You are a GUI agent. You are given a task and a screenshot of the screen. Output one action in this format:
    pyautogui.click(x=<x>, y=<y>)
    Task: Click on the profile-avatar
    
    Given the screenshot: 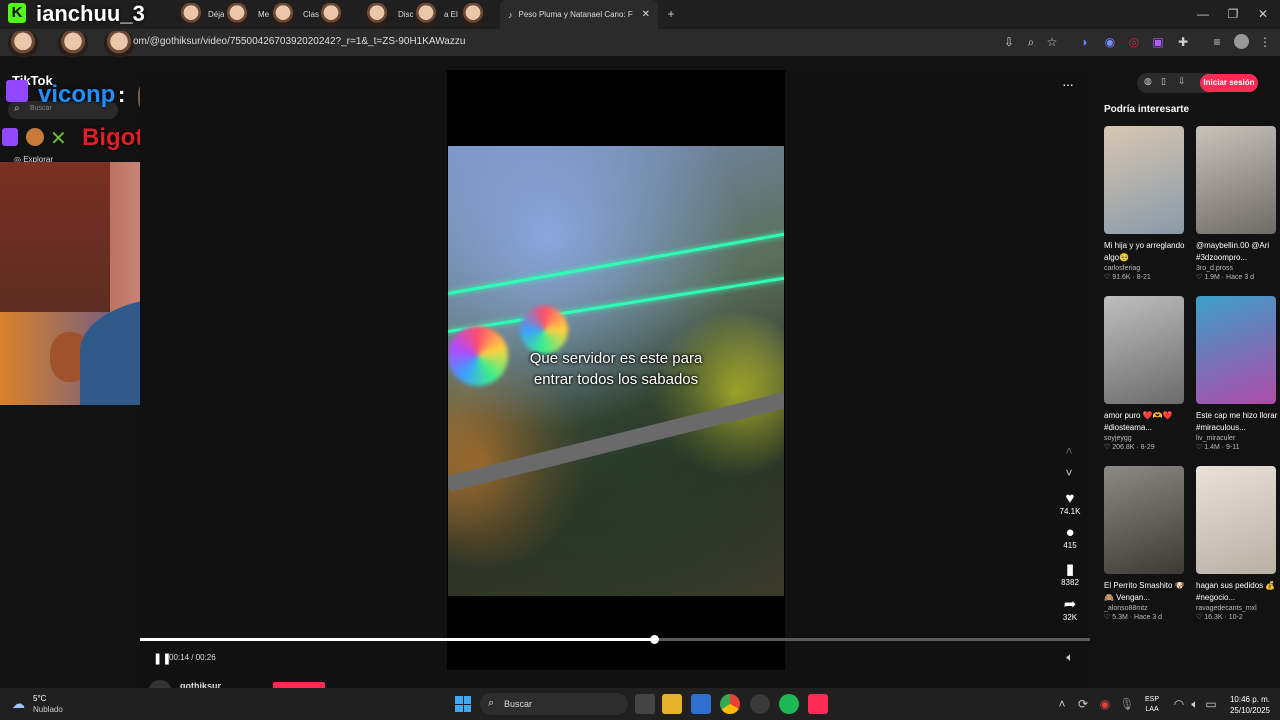 What is the action you would take?
    pyautogui.click(x=1241, y=41)
    